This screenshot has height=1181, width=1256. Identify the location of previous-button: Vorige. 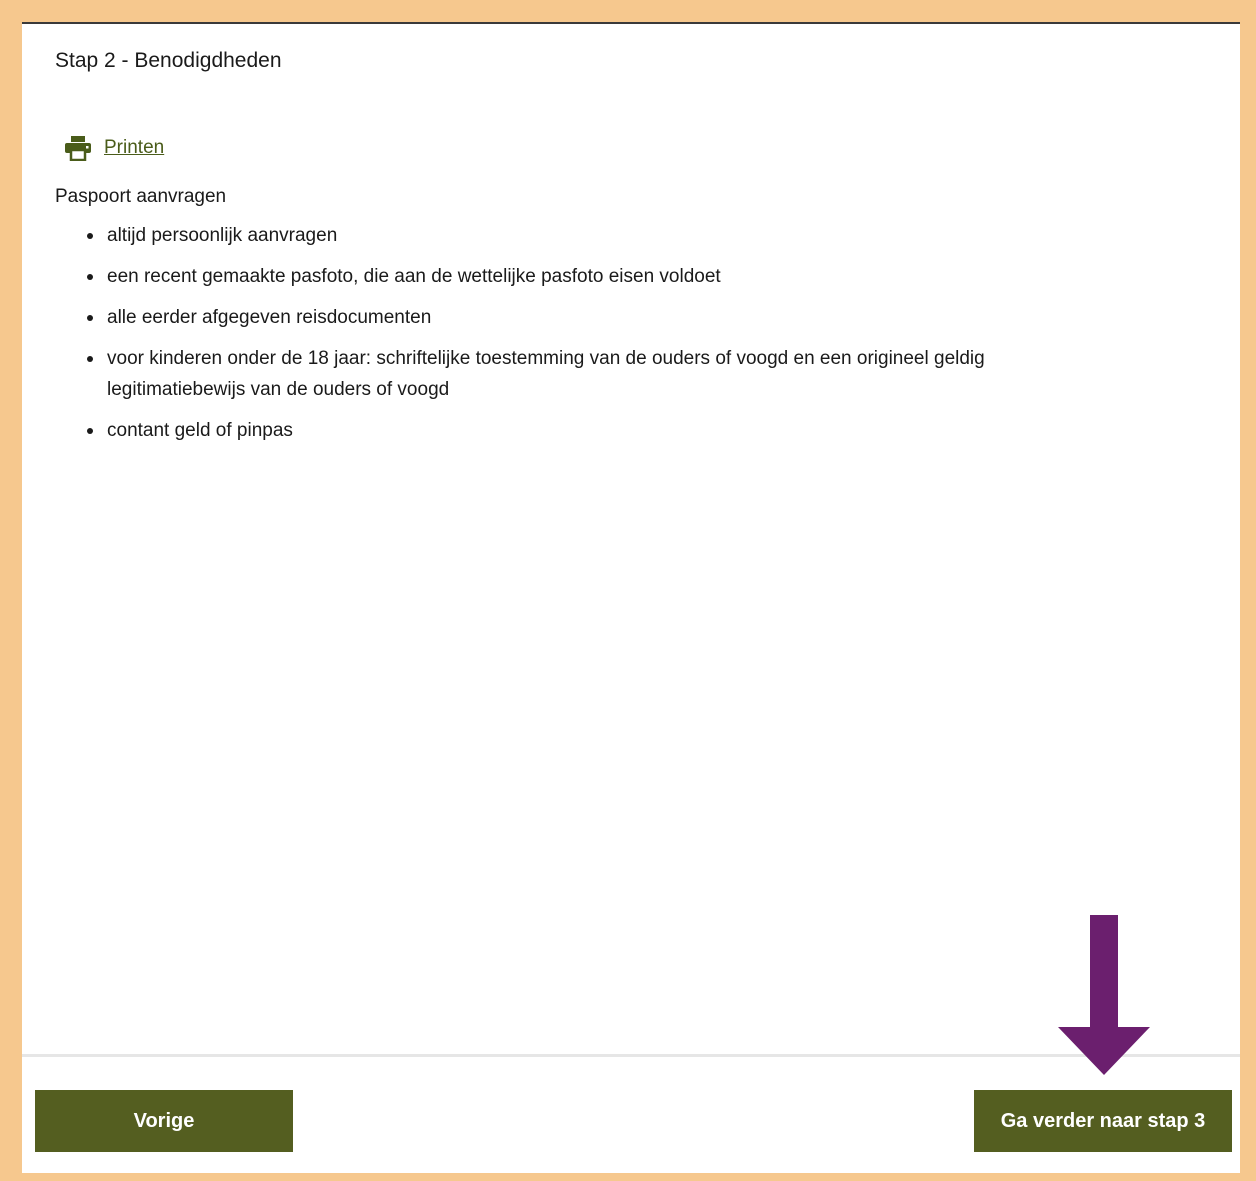
(164, 1121).